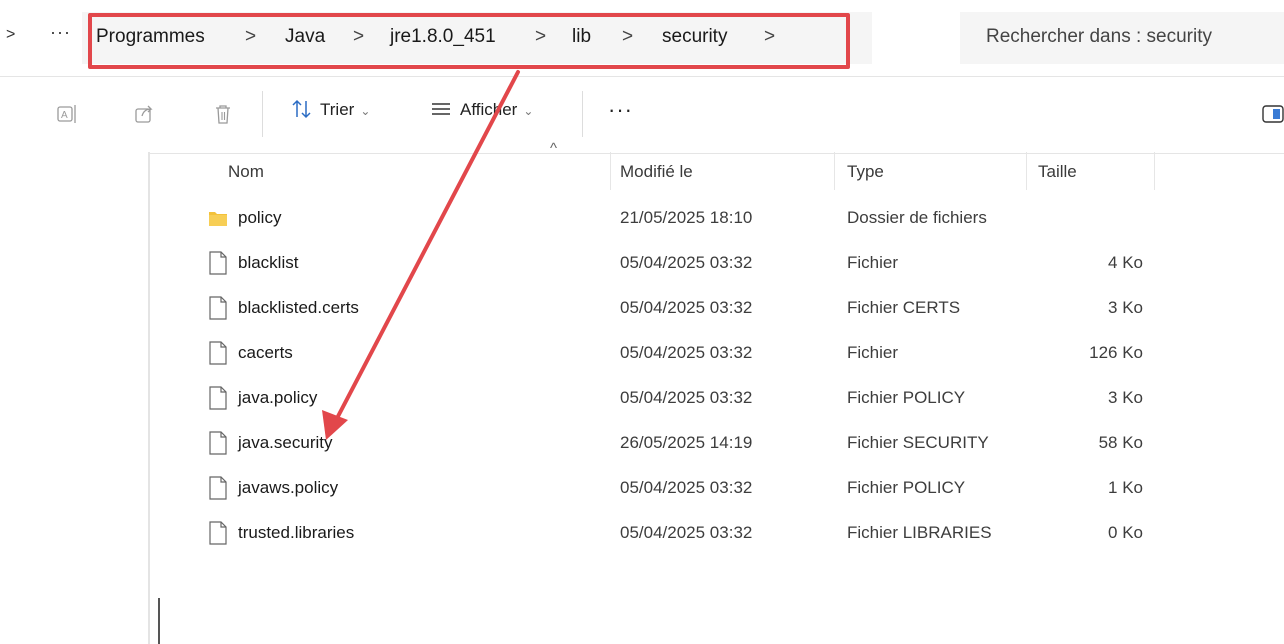 This screenshot has width=1284, height=644. Describe the element at coordinates (1057, 172) in the screenshot. I see `column-header-size: Taille` at that location.